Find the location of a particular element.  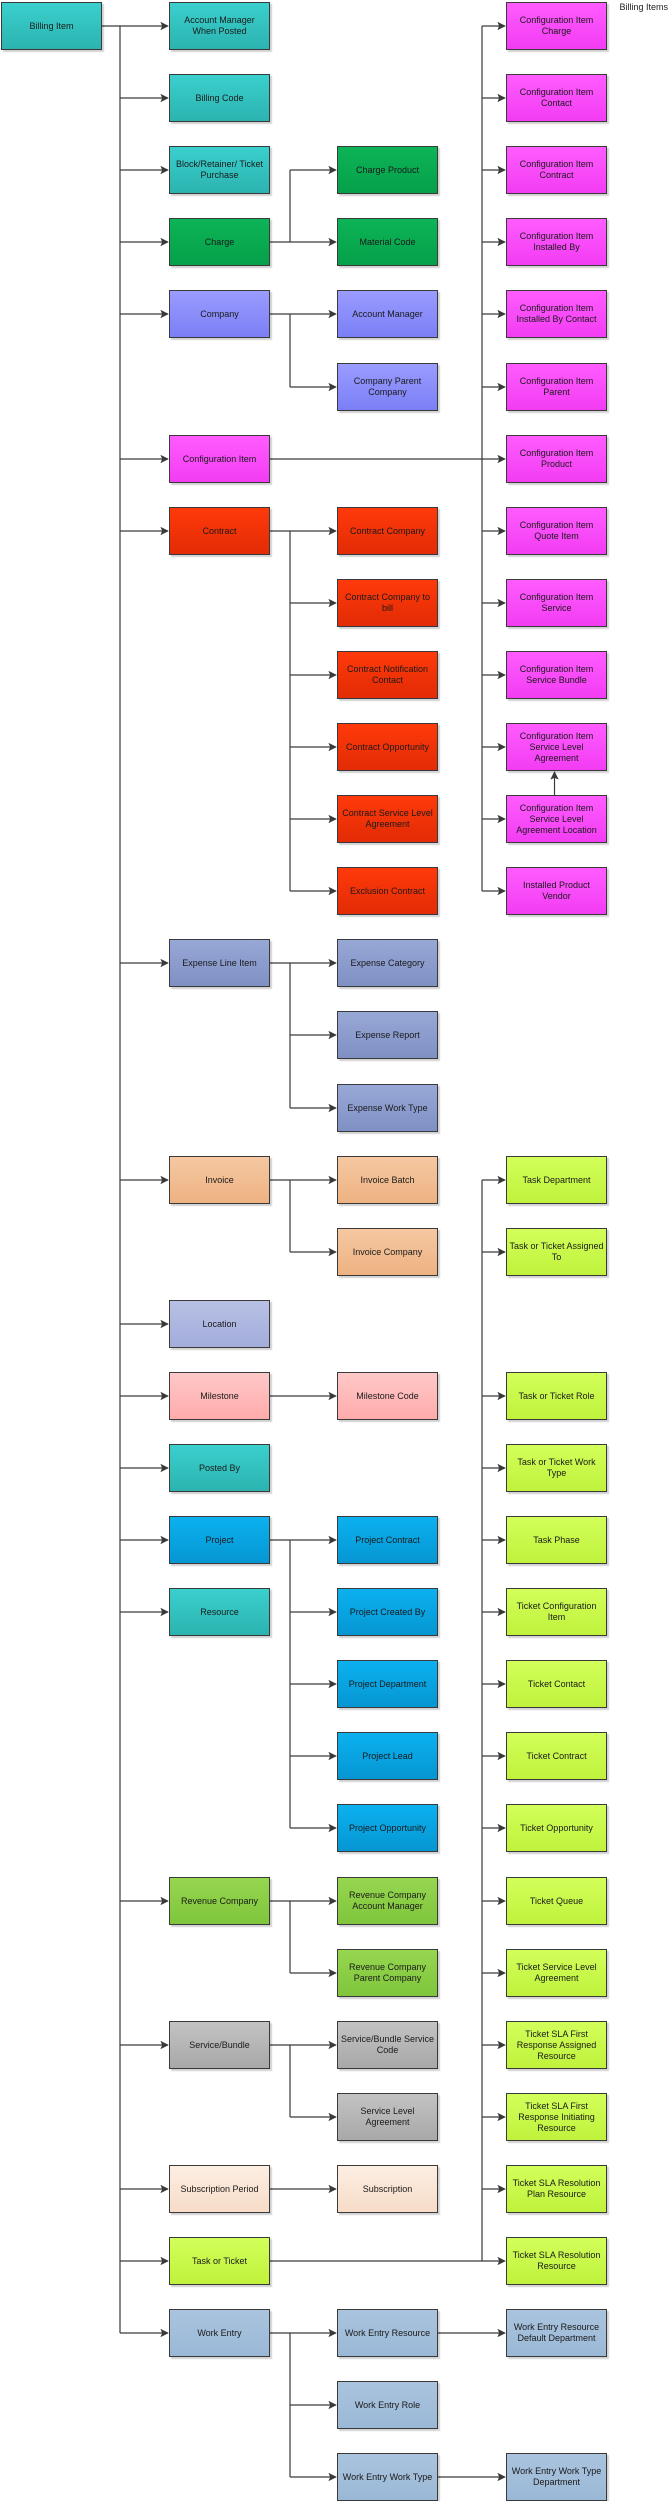

node-milestone: Milestone is located at coordinates (219, 1396).